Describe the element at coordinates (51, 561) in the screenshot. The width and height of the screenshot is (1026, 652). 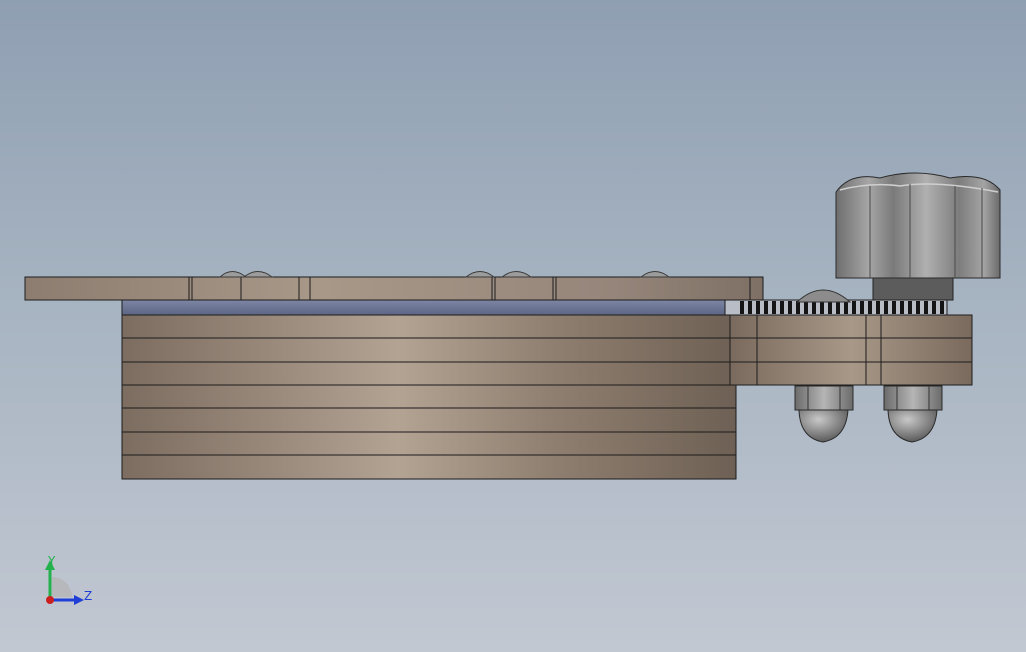
I see `y-axis-label: Y` at that location.